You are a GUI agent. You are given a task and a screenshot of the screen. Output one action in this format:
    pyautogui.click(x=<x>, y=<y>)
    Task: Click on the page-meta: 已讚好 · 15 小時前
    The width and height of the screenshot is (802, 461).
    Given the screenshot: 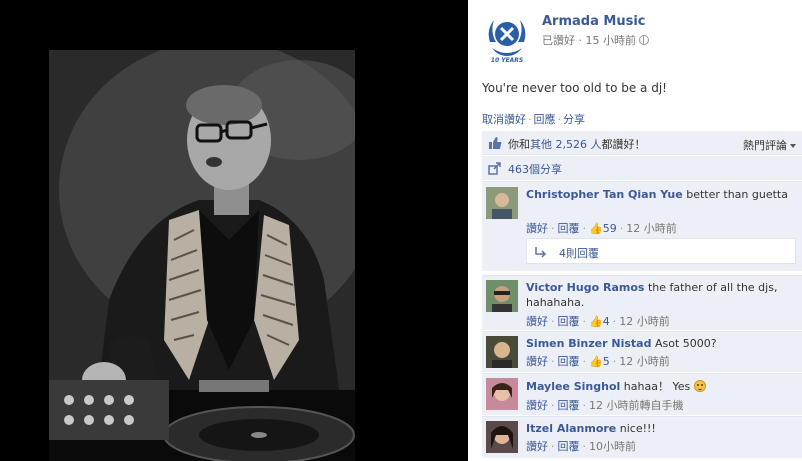 What is the action you would take?
    pyautogui.click(x=595, y=40)
    